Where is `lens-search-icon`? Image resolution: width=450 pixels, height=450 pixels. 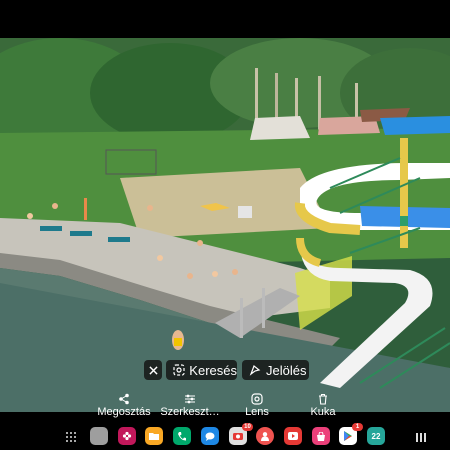 lens-search-icon is located at coordinates (178, 370).